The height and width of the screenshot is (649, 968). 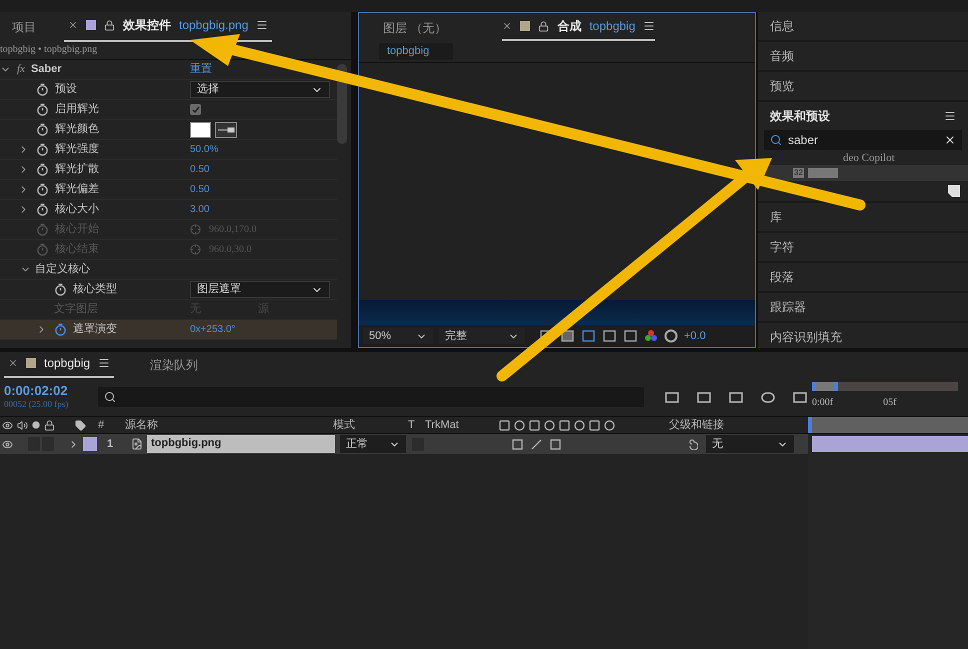 I want to click on property-label: 启用辉光, so click(x=77, y=110).